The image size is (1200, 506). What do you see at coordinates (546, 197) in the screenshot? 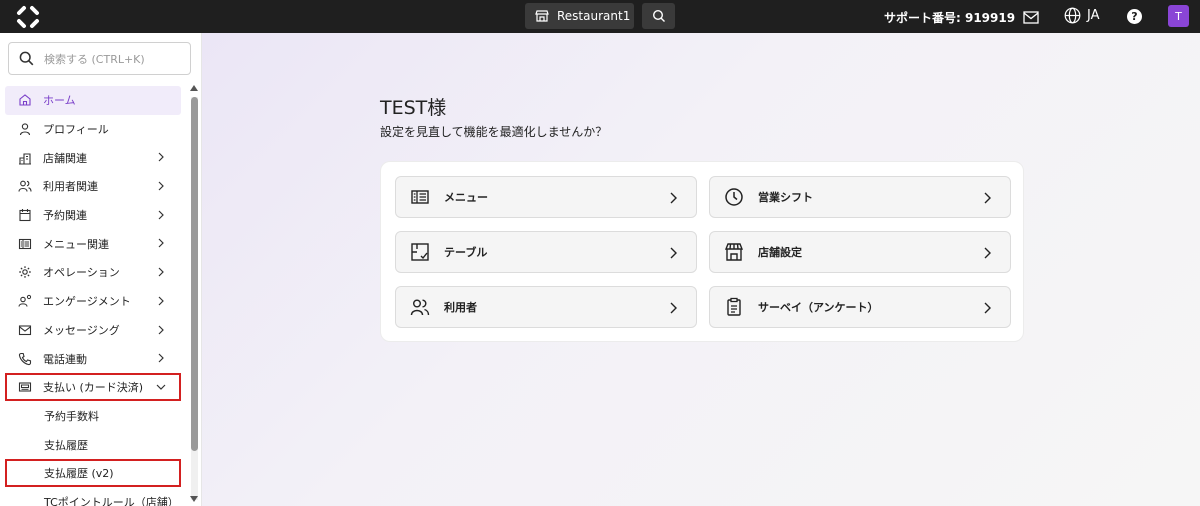
I see `tile-menu: メニュー` at bounding box center [546, 197].